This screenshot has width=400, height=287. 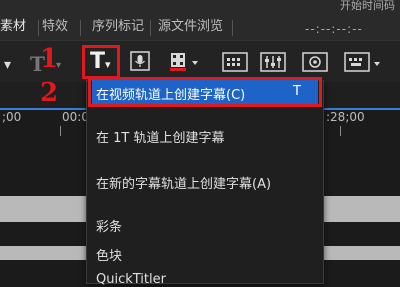 I want to click on tab-library: 素材库, so click(x=19, y=27).